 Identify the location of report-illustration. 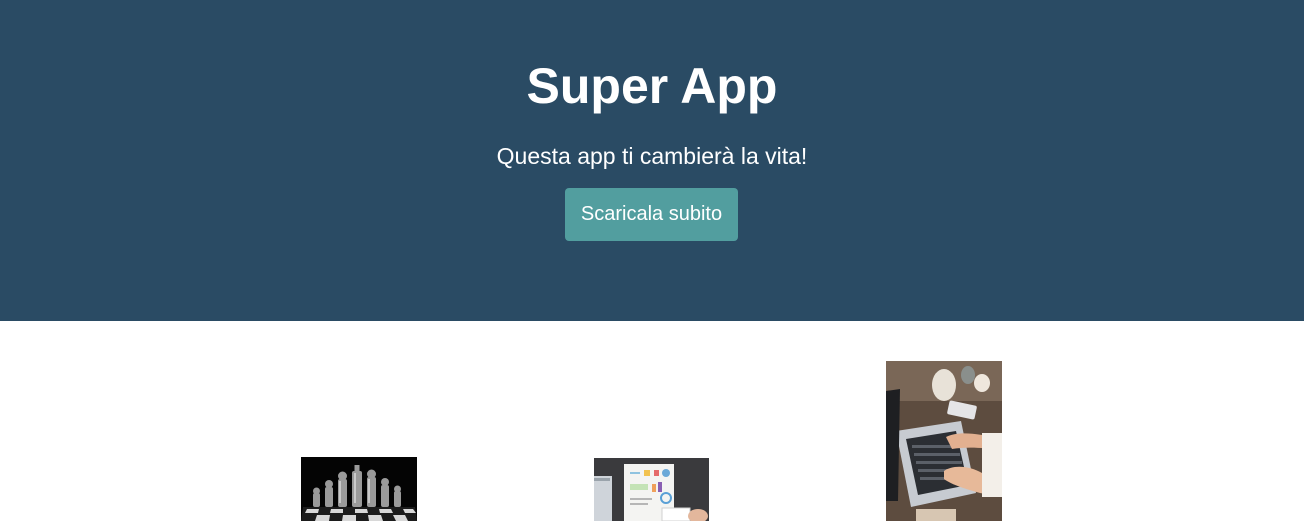
(651, 489).